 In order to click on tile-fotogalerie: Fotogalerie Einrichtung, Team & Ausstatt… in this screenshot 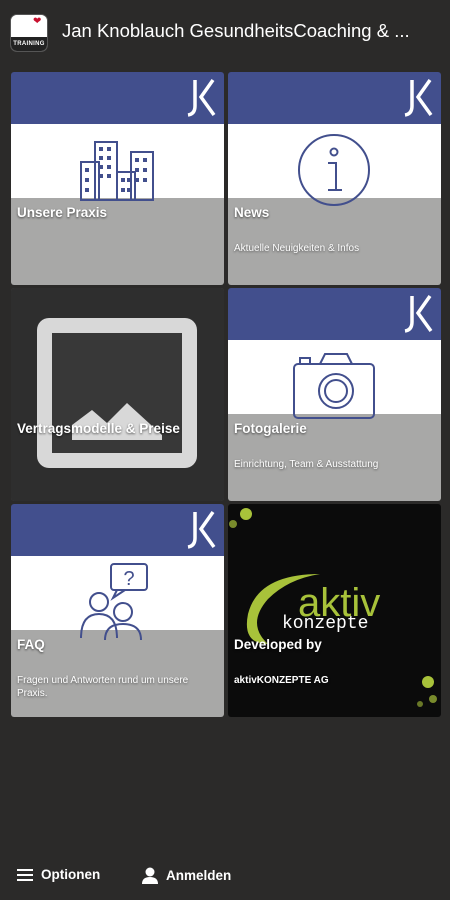, I will do `click(334, 394)`.